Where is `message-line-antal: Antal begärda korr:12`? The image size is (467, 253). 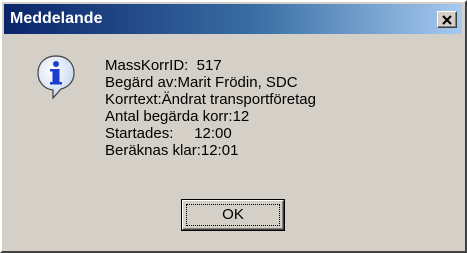
message-line-antal: Antal begärda korr:12 is located at coordinates (177, 116).